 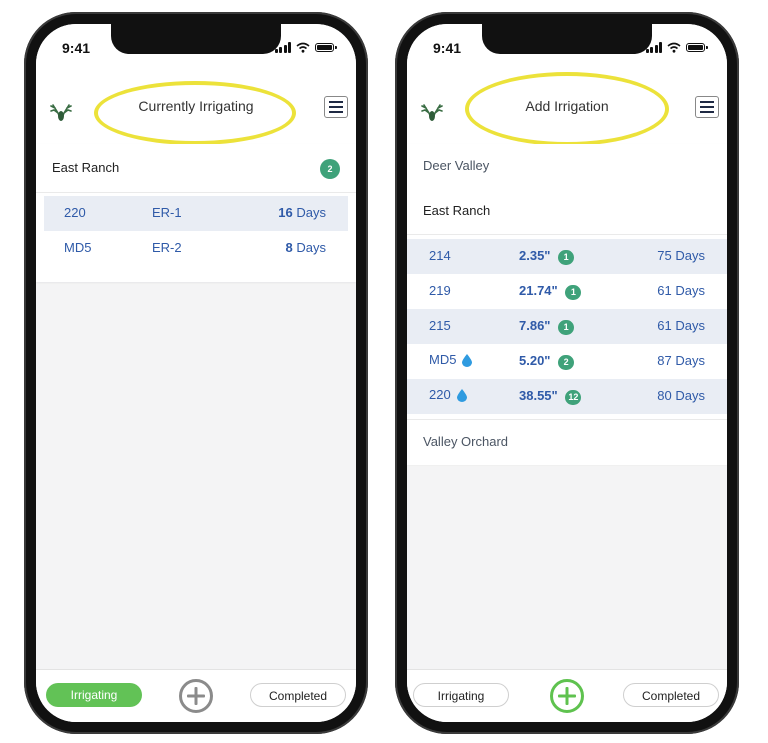 What do you see at coordinates (567, 212) in the screenshot?
I see `ranch-east-ranch: East Ranch` at bounding box center [567, 212].